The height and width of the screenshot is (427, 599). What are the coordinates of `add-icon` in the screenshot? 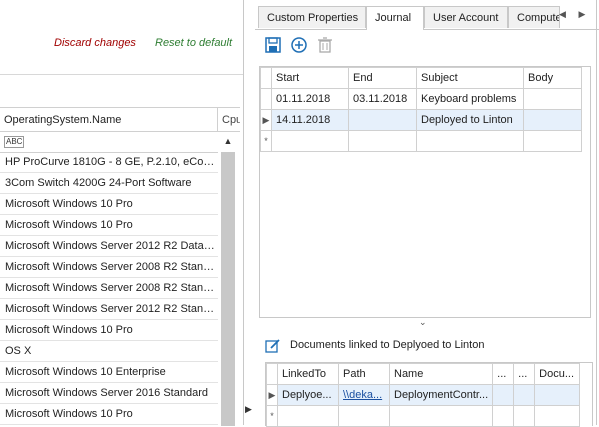 It's located at (299, 45).